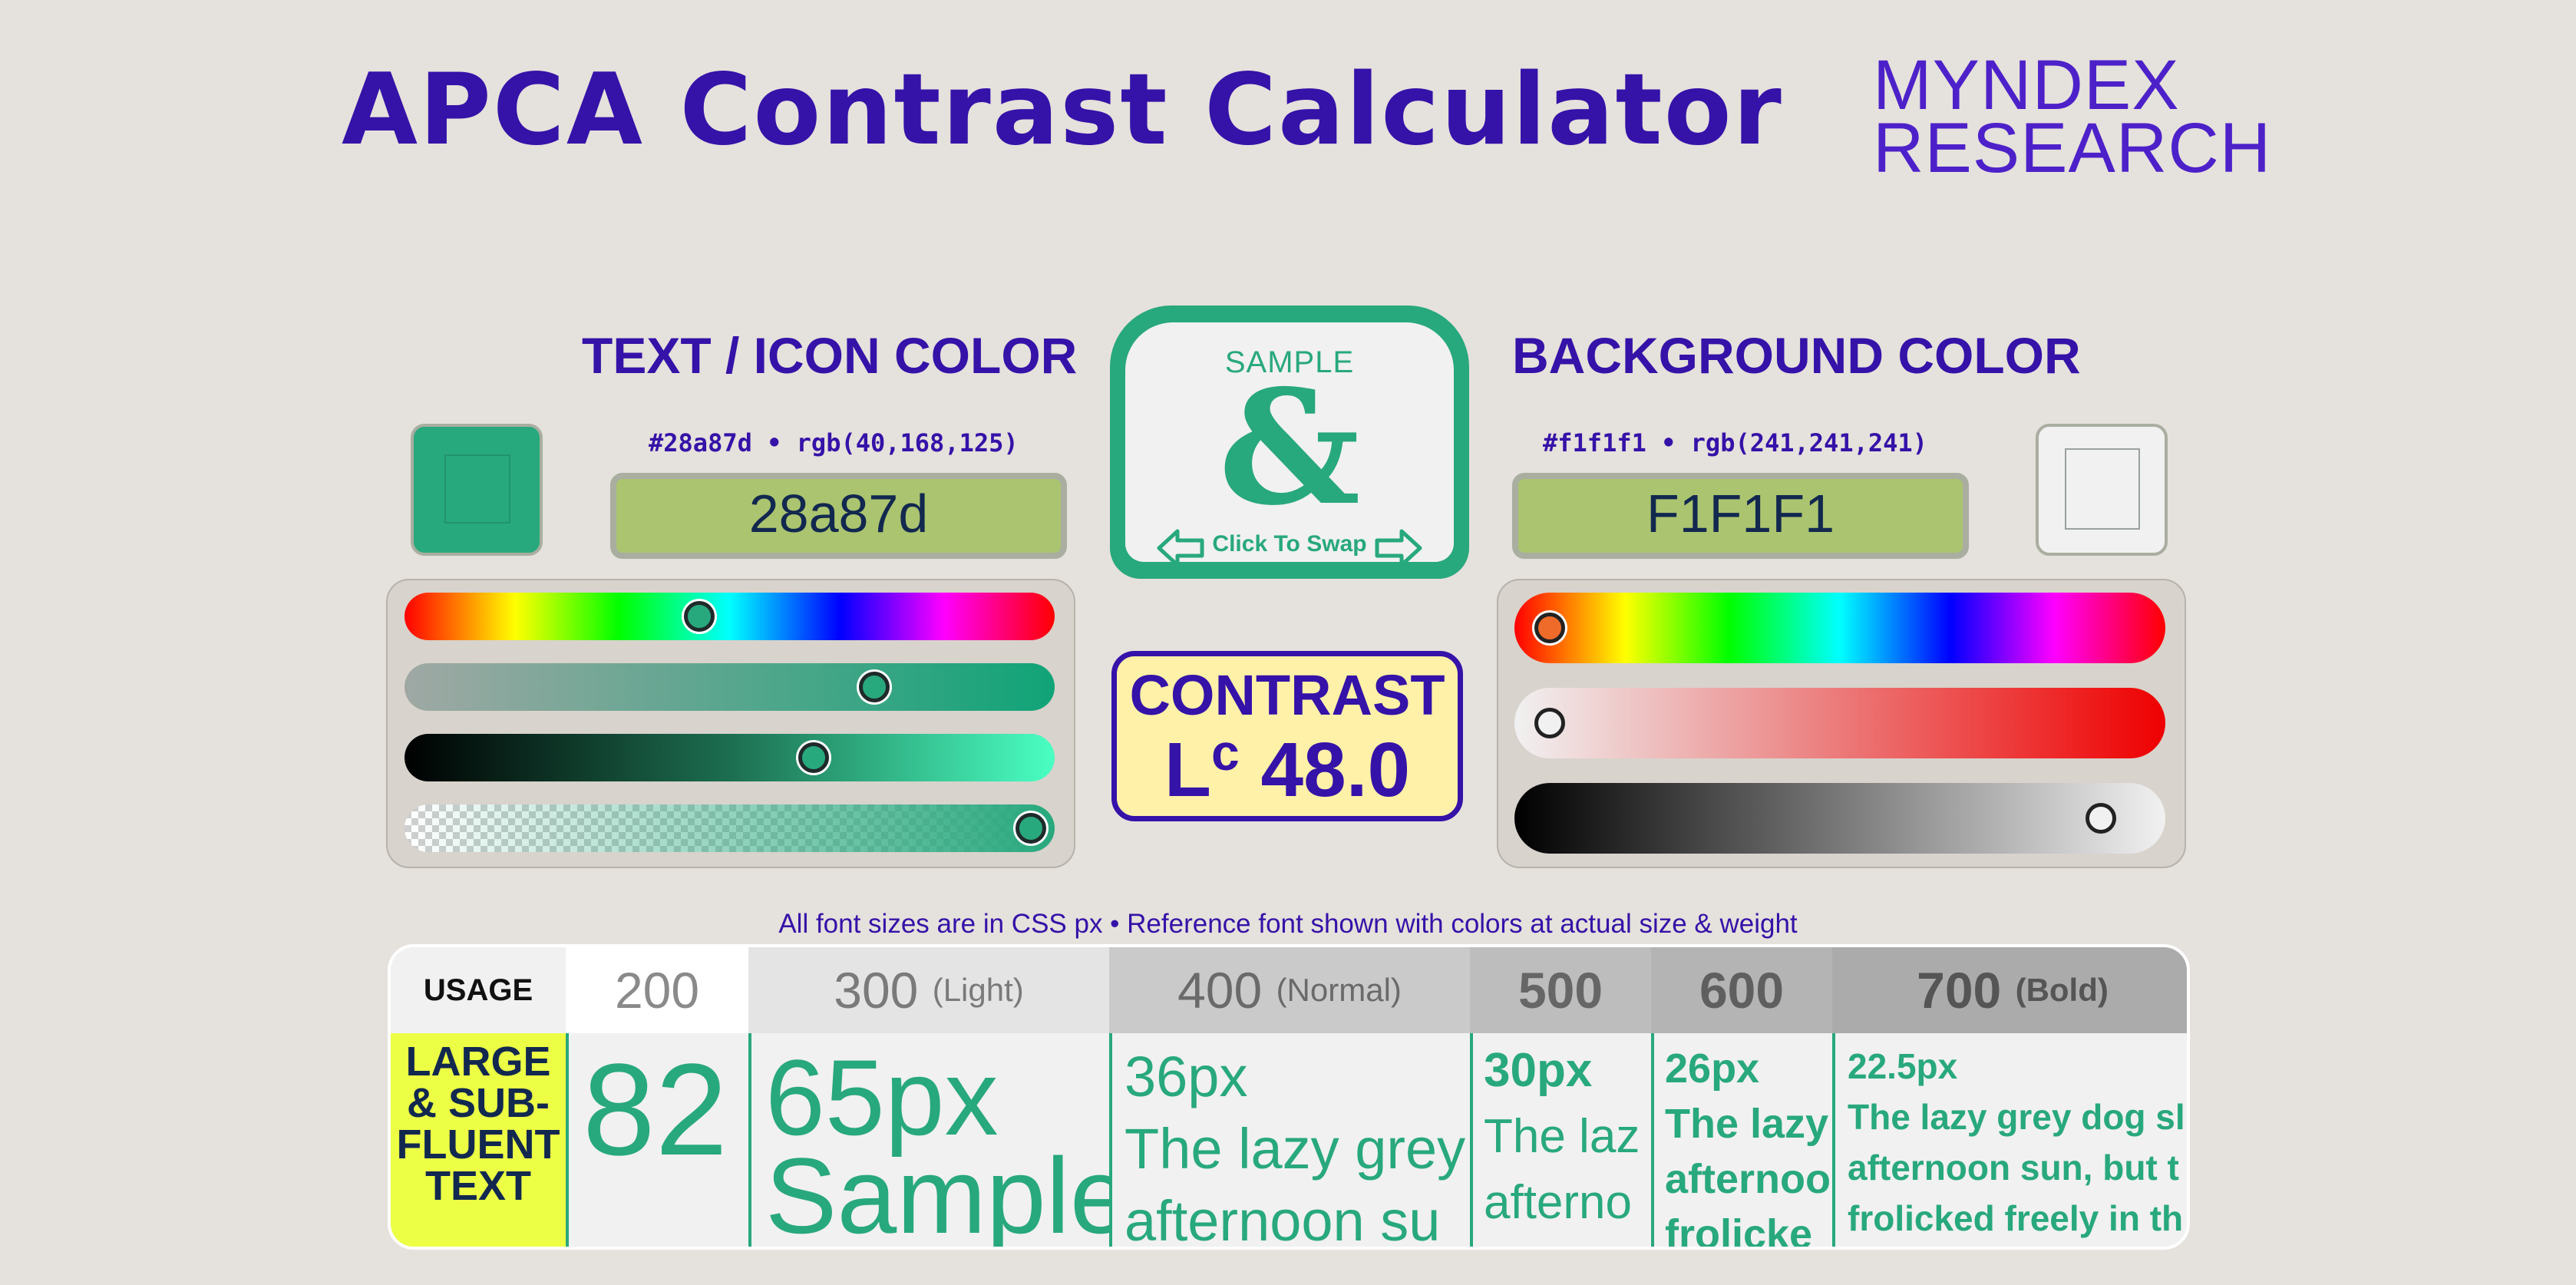 This screenshot has width=2576, height=1285. I want to click on ampersand-sample-glyph: &, so click(1289, 448).